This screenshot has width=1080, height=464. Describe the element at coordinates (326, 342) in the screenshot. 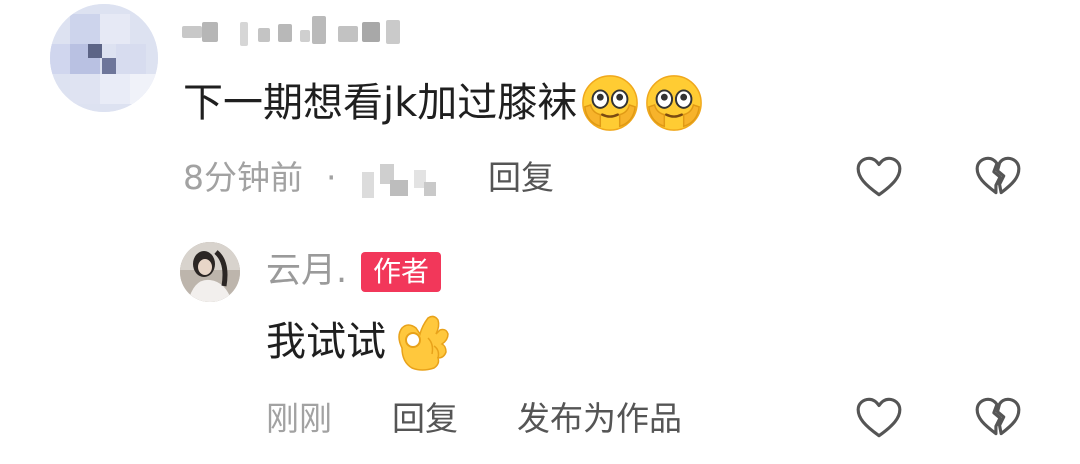

I see `reply-text: 我试试` at that location.